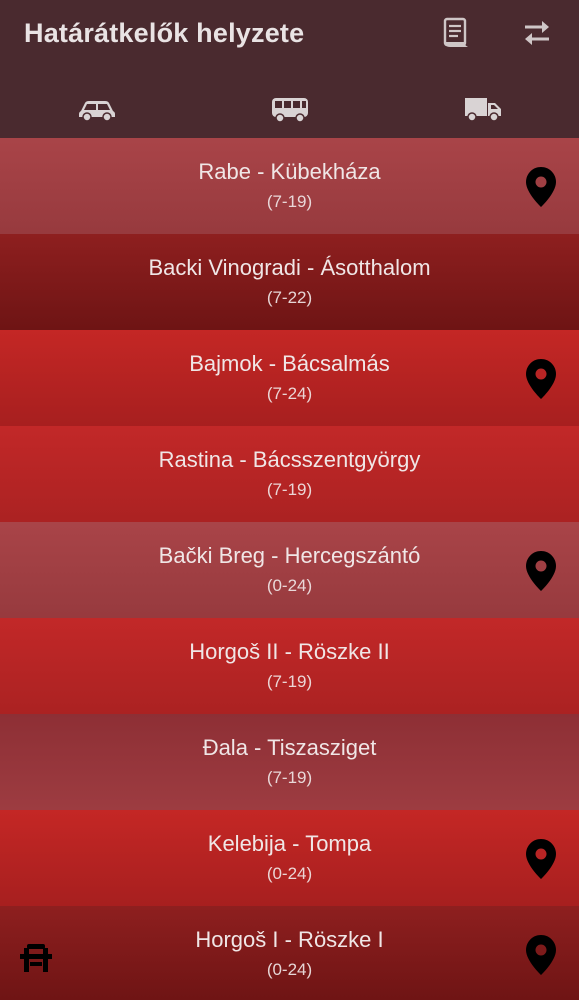 The image size is (579, 1000). What do you see at coordinates (289, 69) in the screenshot?
I see `app-bar: Határátkelők helyzete` at bounding box center [289, 69].